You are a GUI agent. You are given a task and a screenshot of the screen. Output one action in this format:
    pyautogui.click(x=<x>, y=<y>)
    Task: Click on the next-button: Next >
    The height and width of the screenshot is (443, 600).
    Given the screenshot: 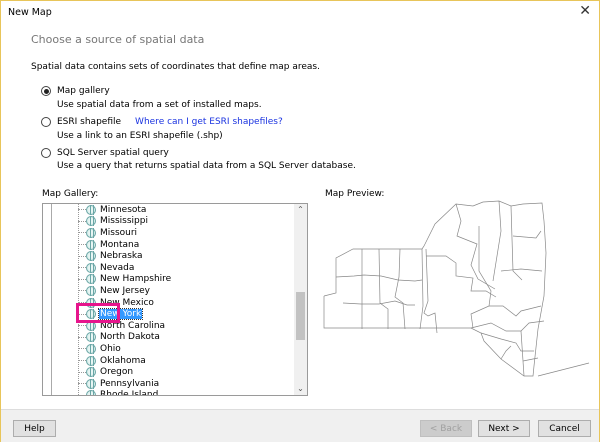 What is the action you would take?
    pyautogui.click(x=504, y=428)
    